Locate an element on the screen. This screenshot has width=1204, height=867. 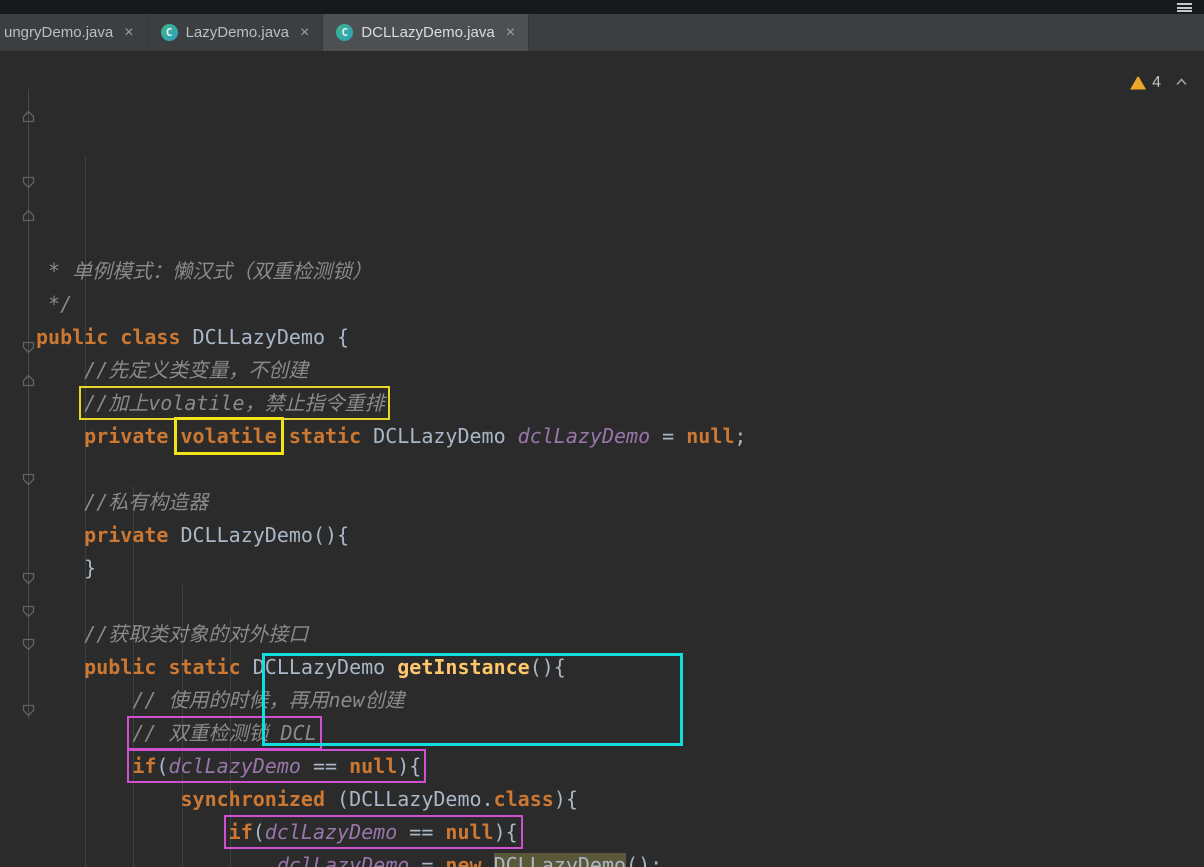
code-token: //私有构造器 is located at coordinates (146, 502).